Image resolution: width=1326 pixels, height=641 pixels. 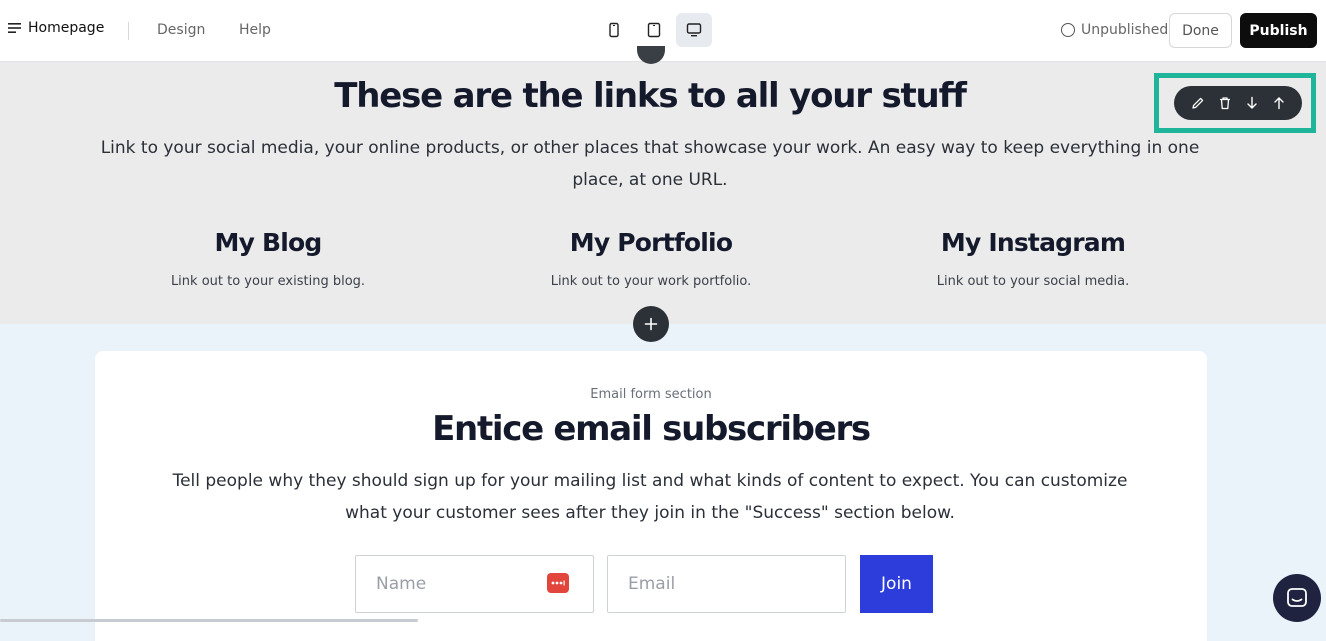 I want to click on device-mobile-button, so click(x=614, y=30).